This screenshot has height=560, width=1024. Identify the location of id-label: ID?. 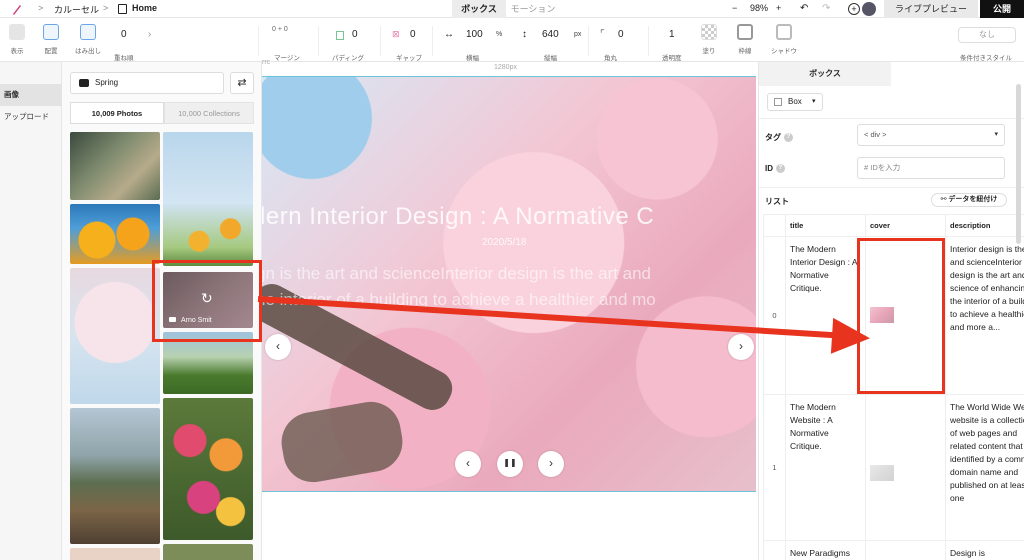
(775, 169).